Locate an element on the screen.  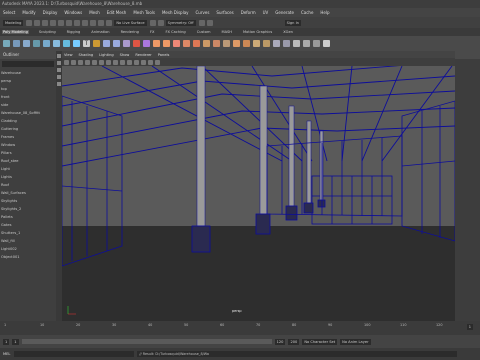
outliner-item: Shutters_1 is located at coordinates (28, 233).